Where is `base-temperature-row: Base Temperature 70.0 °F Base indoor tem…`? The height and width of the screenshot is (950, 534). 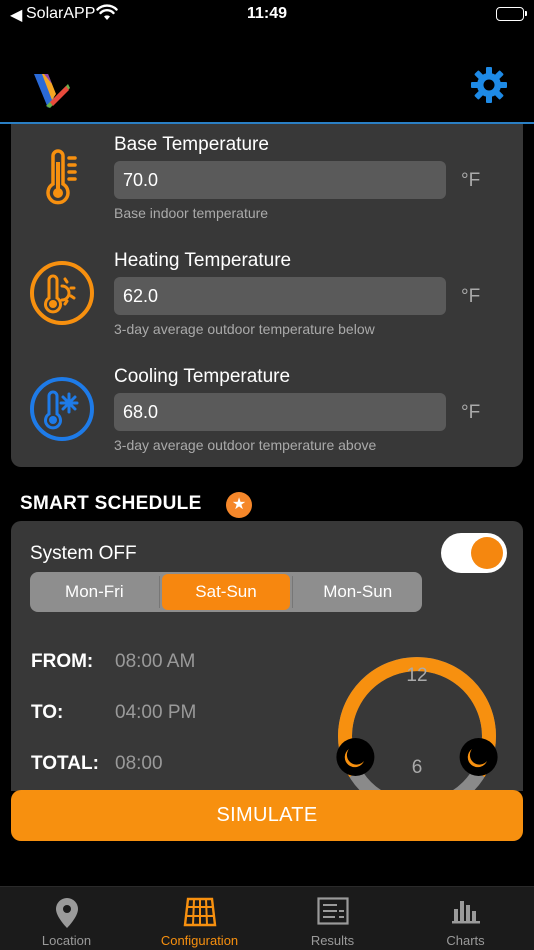
base-temperature-row: Base Temperature 70.0 °F Base indoor tem… is located at coordinates (267, 182).